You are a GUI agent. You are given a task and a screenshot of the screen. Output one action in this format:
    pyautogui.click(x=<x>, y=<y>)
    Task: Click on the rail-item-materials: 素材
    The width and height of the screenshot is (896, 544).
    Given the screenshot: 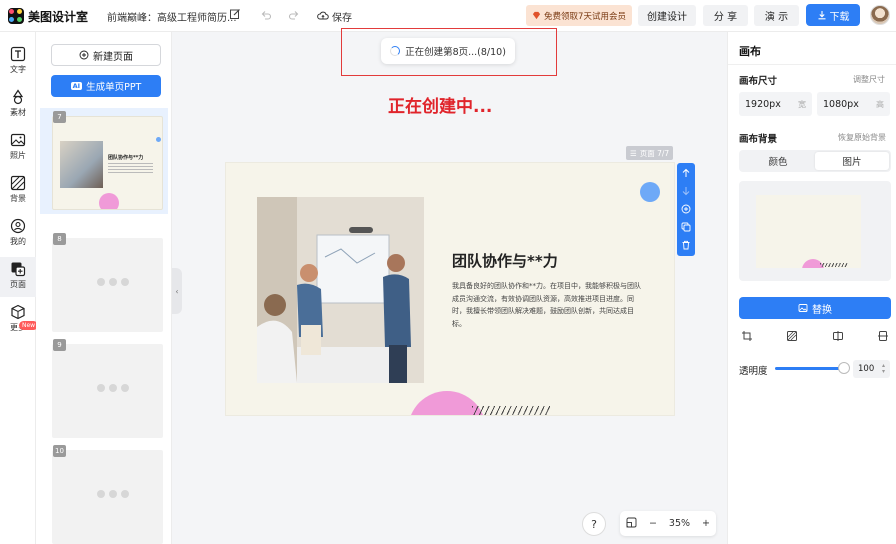 What is the action you would take?
    pyautogui.click(x=18, y=105)
    